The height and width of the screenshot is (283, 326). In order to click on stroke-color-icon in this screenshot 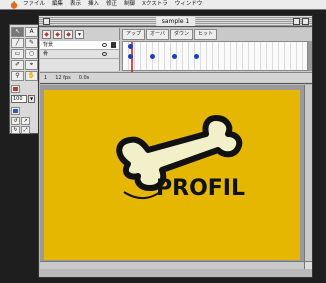, I will do `click(15, 89)`.